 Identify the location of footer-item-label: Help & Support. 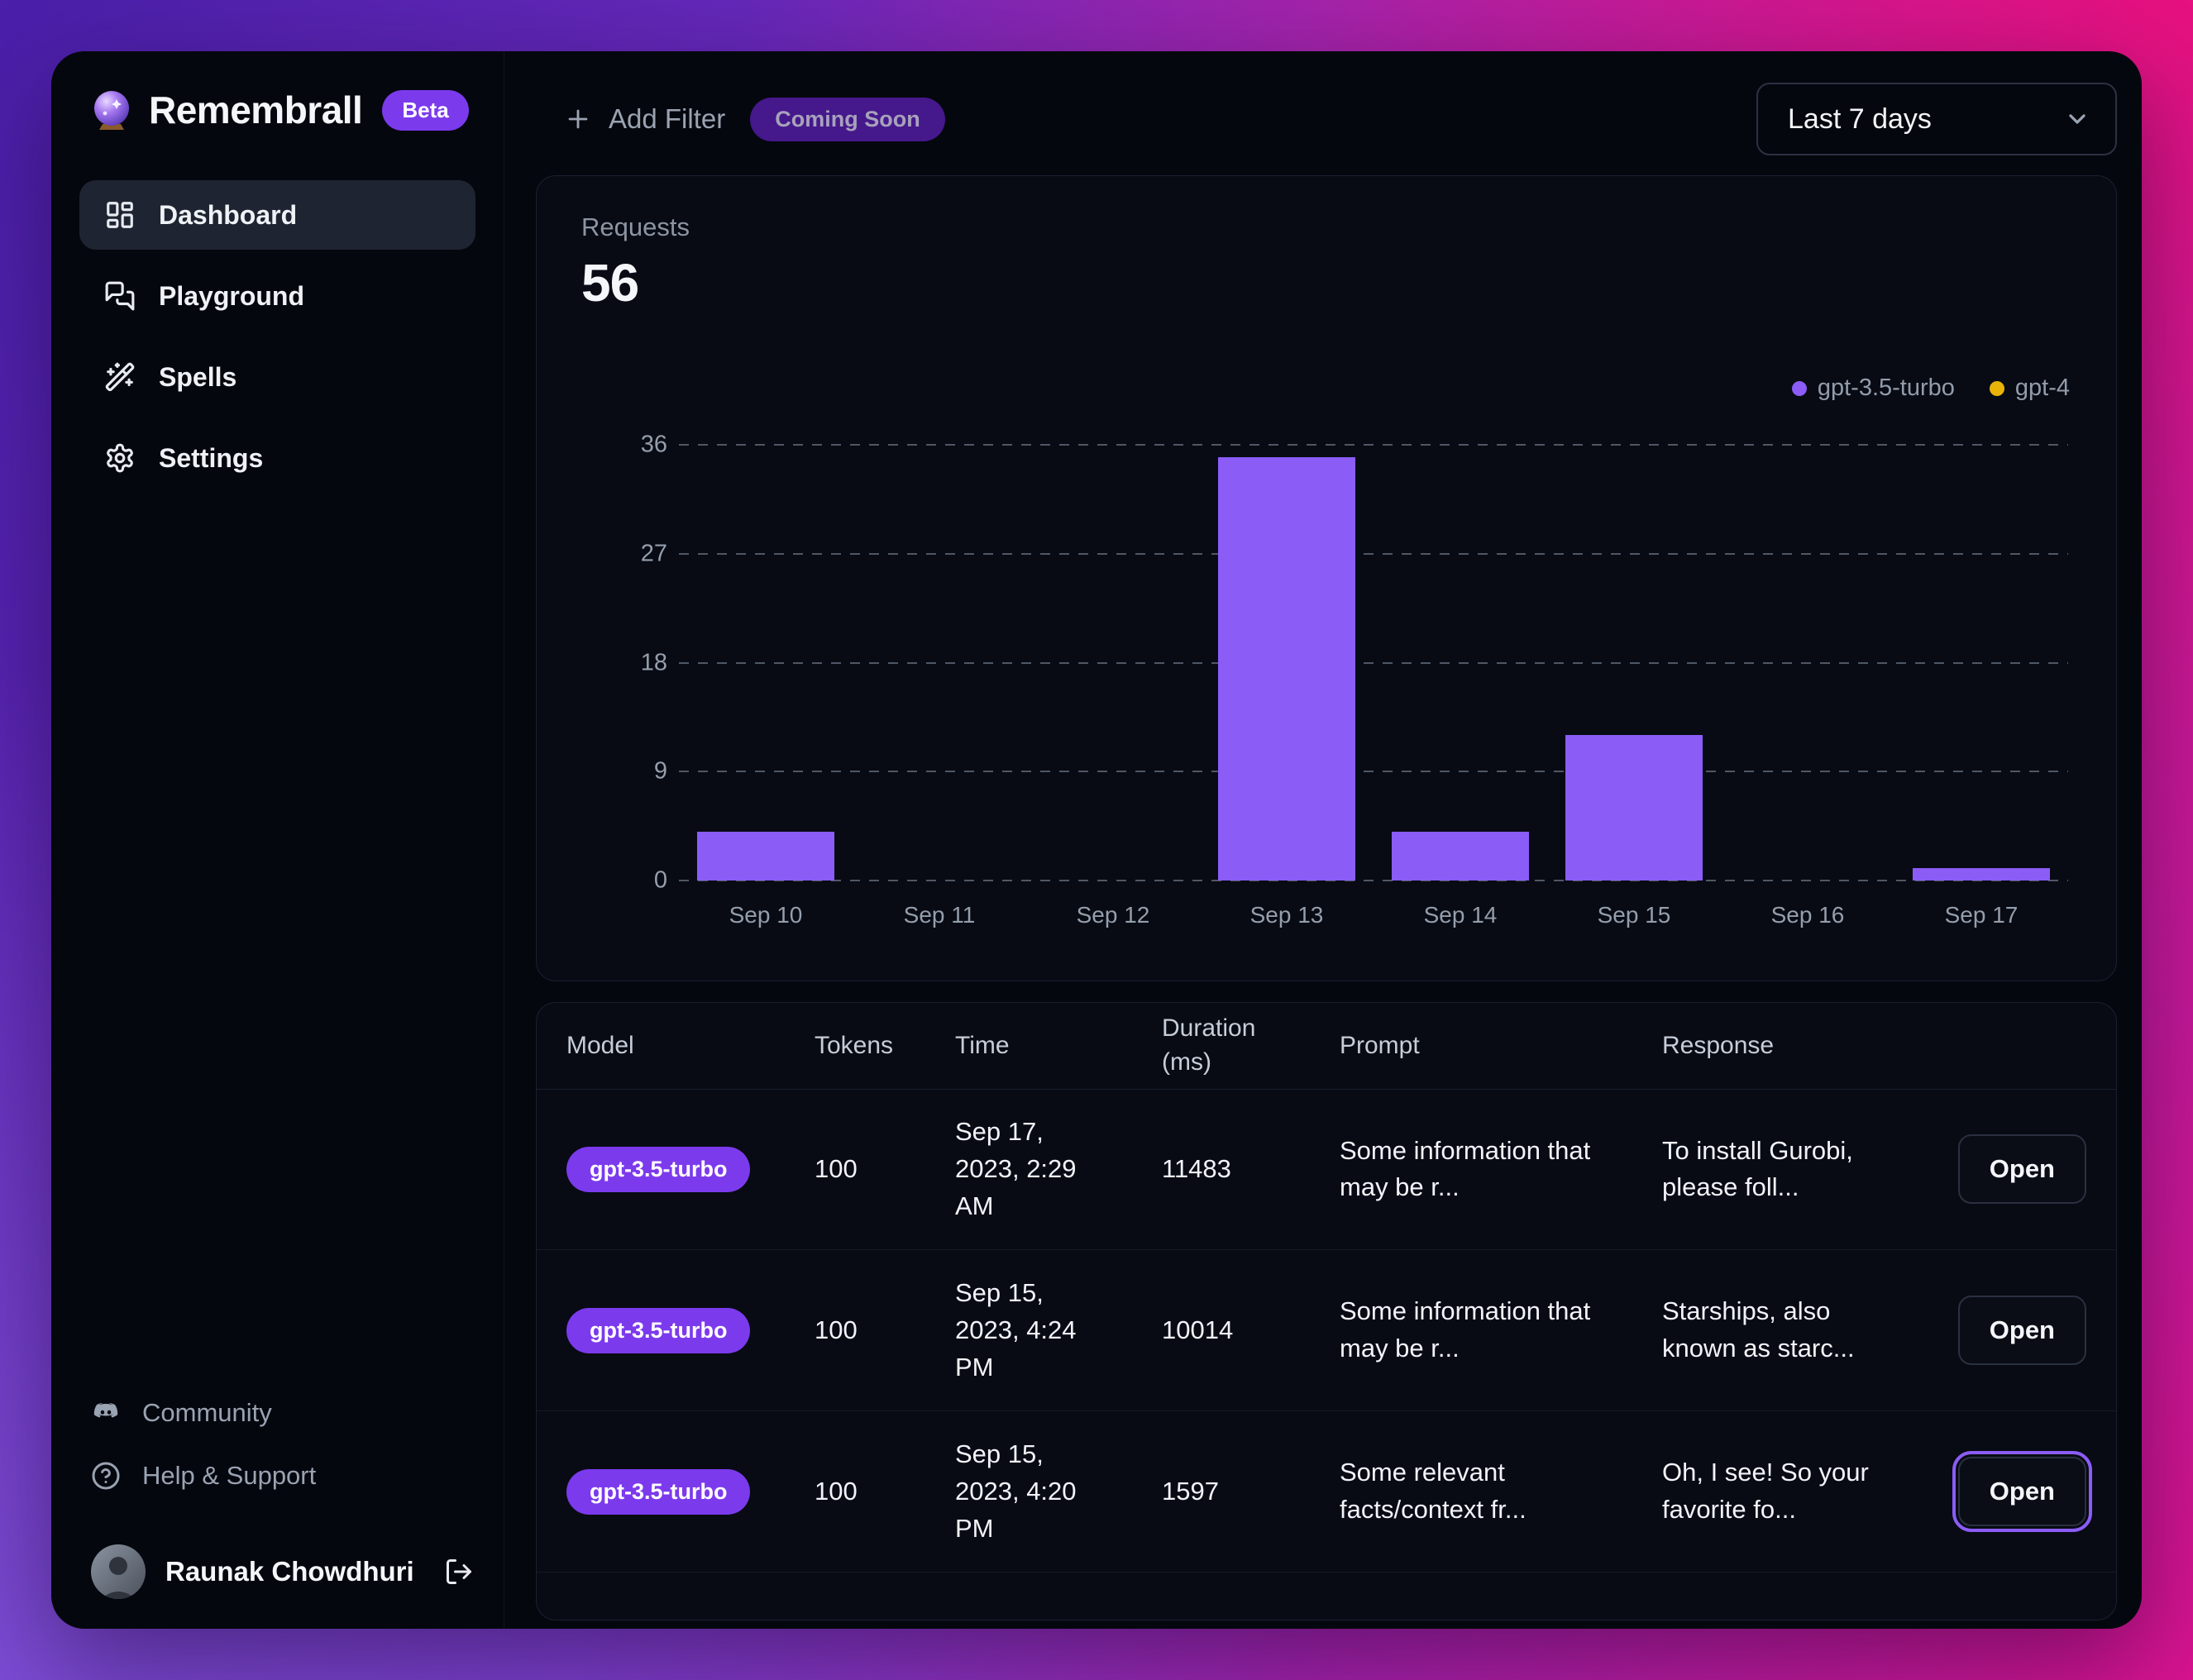
(229, 1475).